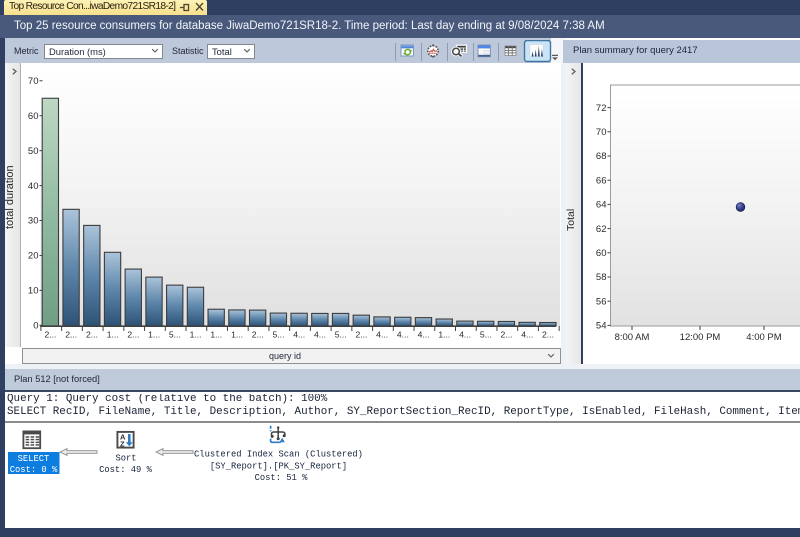 Image resolution: width=800 pixels, height=537 pixels. What do you see at coordinates (33, 186) in the screenshot?
I see `svg-text: 40` at bounding box center [33, 186].